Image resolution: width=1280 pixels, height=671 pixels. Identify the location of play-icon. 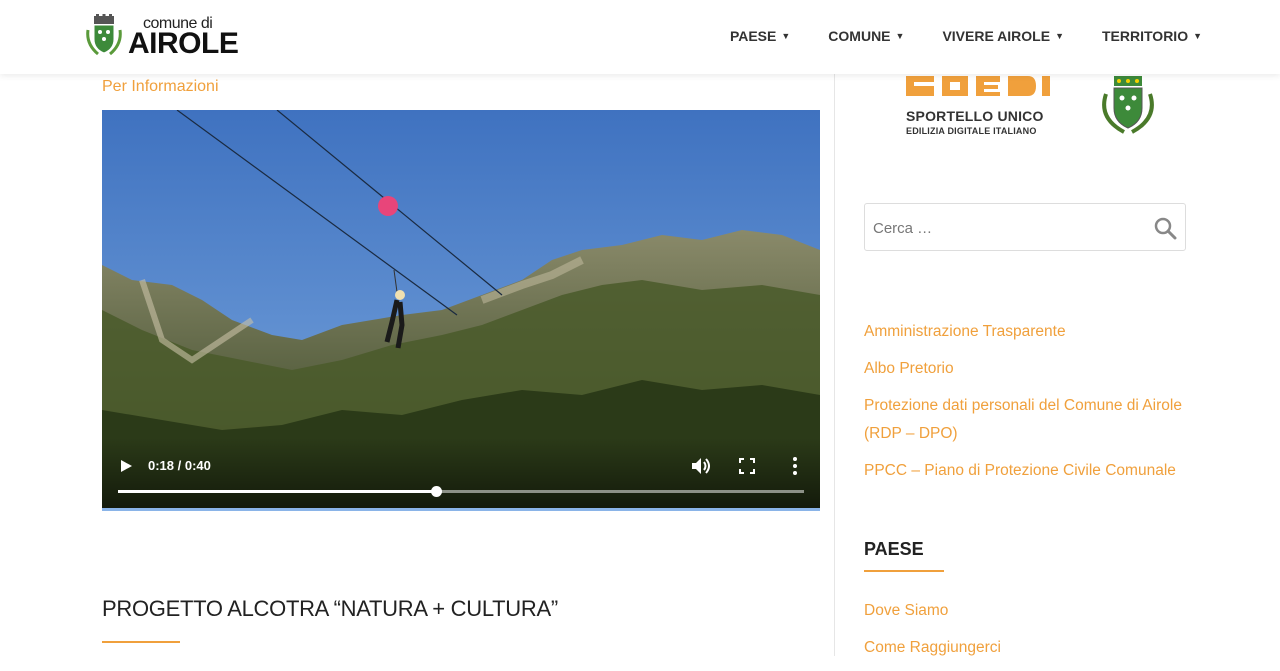
(126, 466).